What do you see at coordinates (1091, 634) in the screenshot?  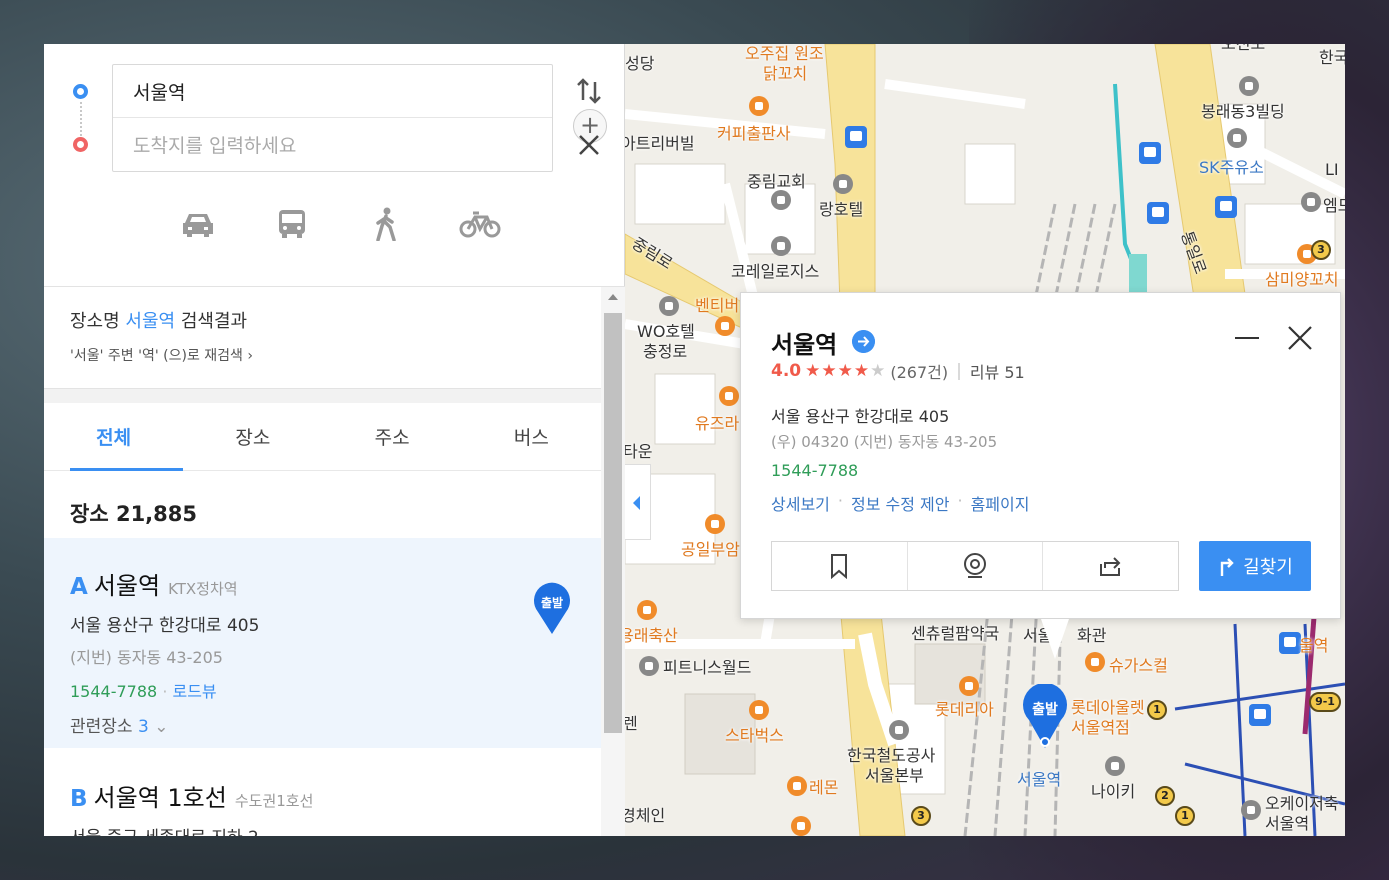 I see `map-label: 화관` at bounding box center [1091, 634].